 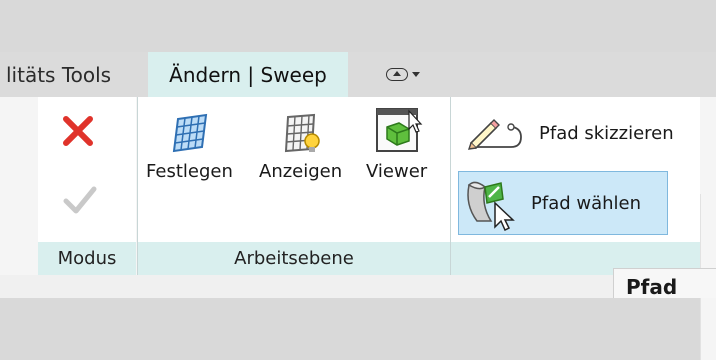 I want to click on pfad-waehlen-button: Pfad wählen, so click(x=563, y=203).